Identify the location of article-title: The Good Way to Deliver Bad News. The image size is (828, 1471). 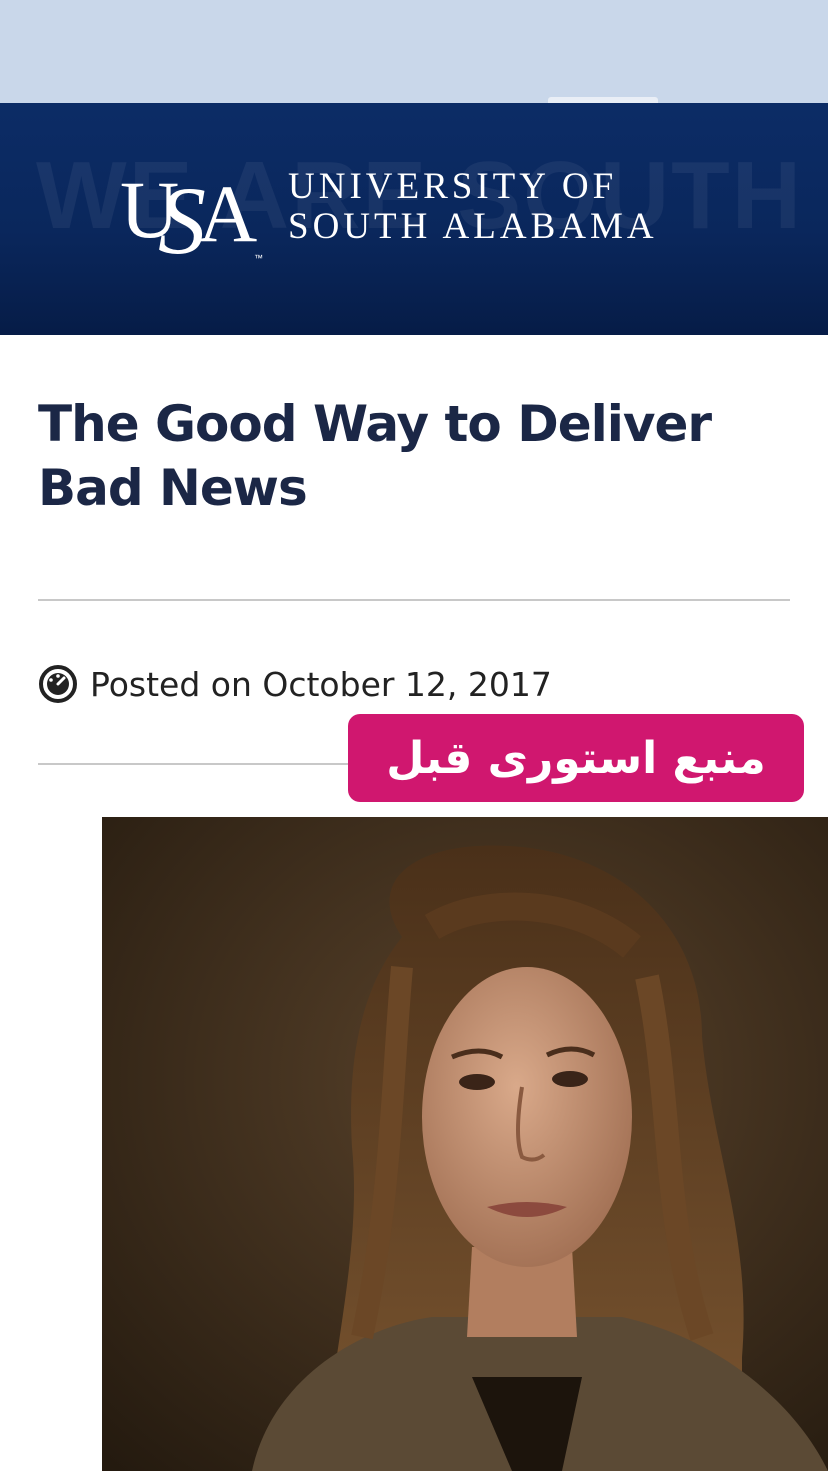
(375, 456).